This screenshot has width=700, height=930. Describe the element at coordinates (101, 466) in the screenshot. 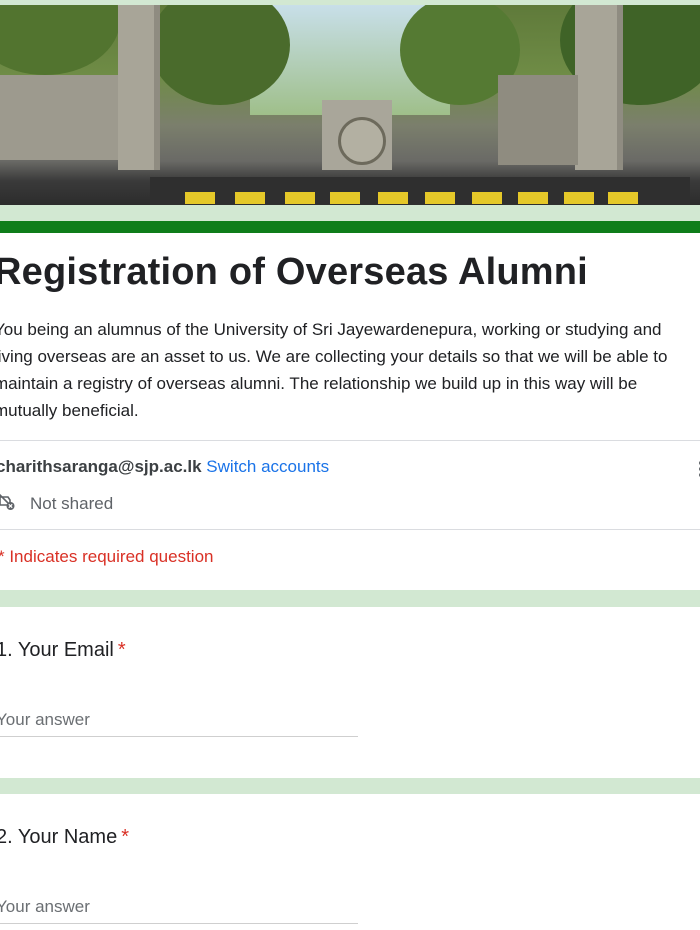

I see `account-email: charithsaranga@sjp.ac.lk` at that location.